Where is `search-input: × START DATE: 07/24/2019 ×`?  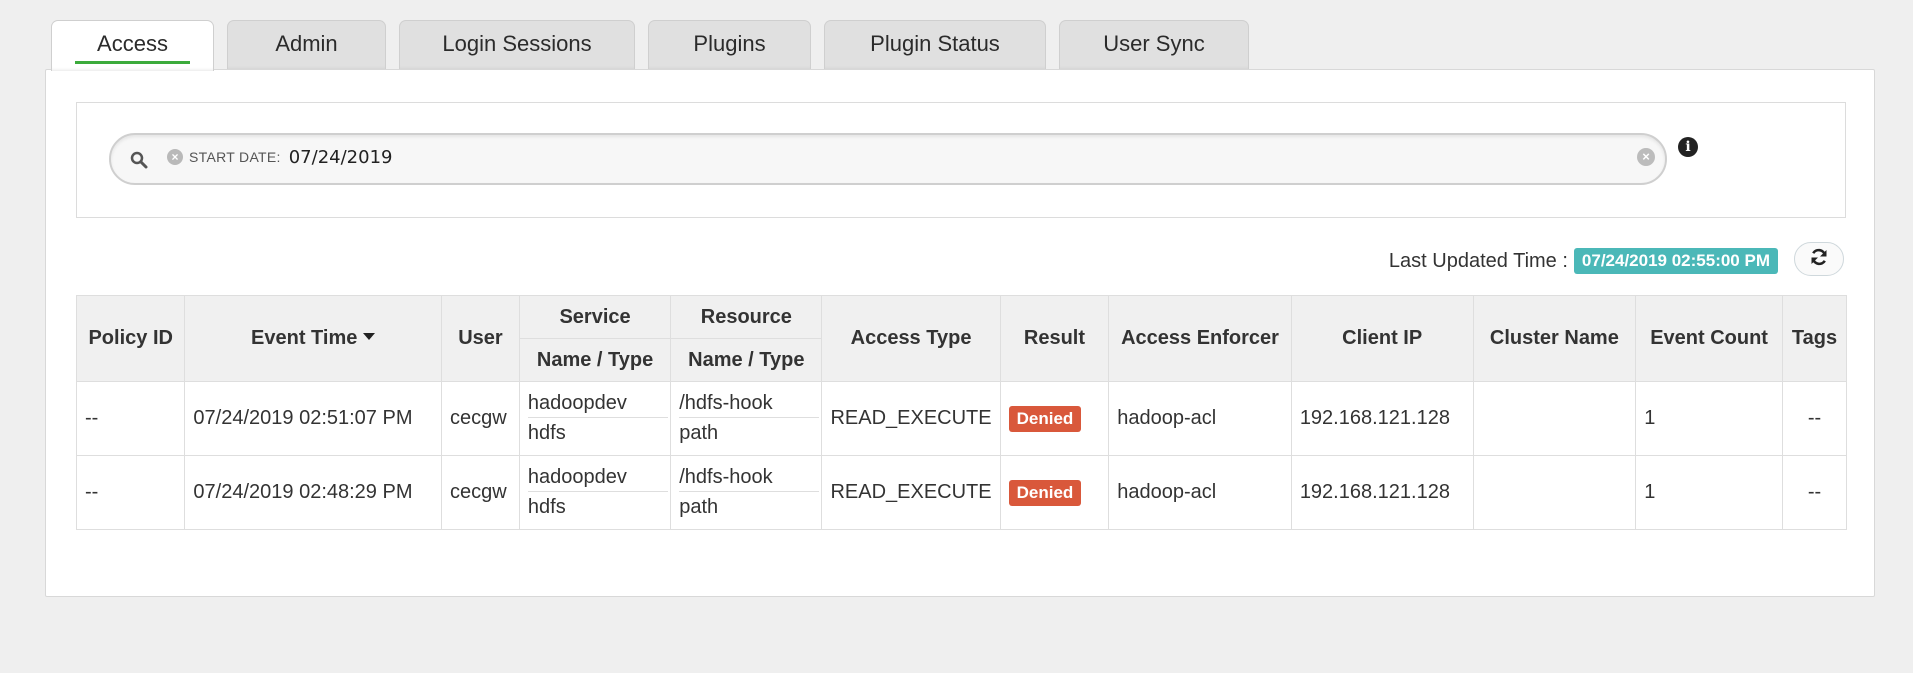 search-input: × START DATE: 07/24/2019 × is located at coordinates (888, 159).